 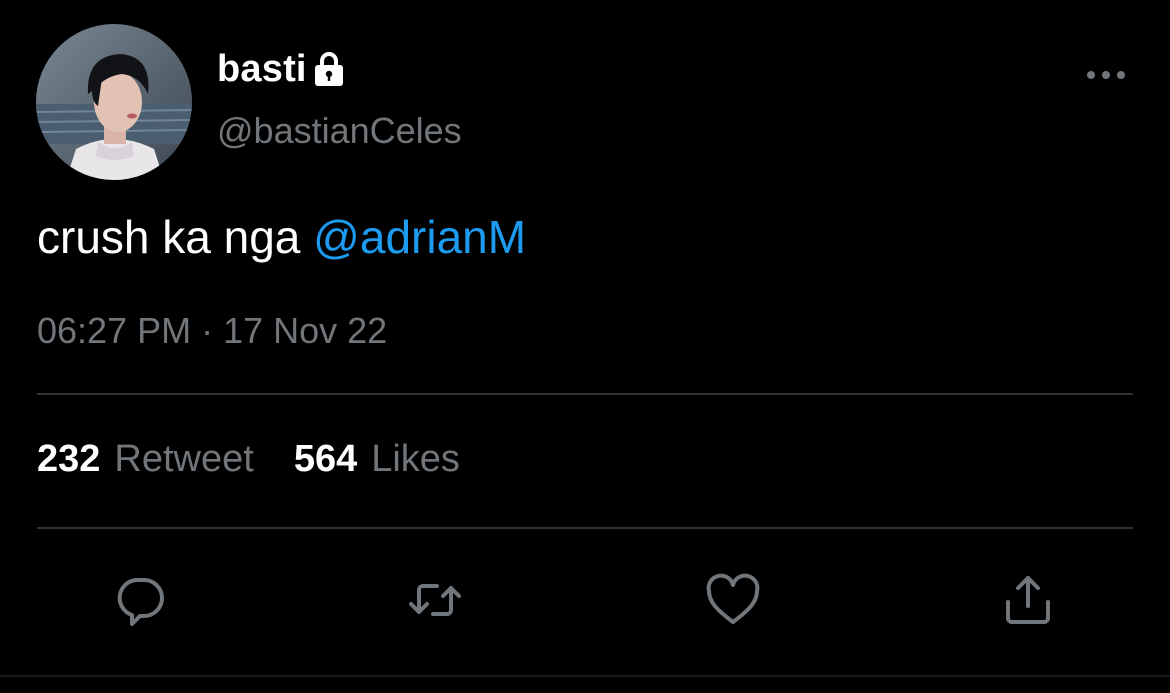 What do you see at coordinates (184, 459) in the screenshot?
I see `retweets-label: Retweet` at bounding box center [184, 459].